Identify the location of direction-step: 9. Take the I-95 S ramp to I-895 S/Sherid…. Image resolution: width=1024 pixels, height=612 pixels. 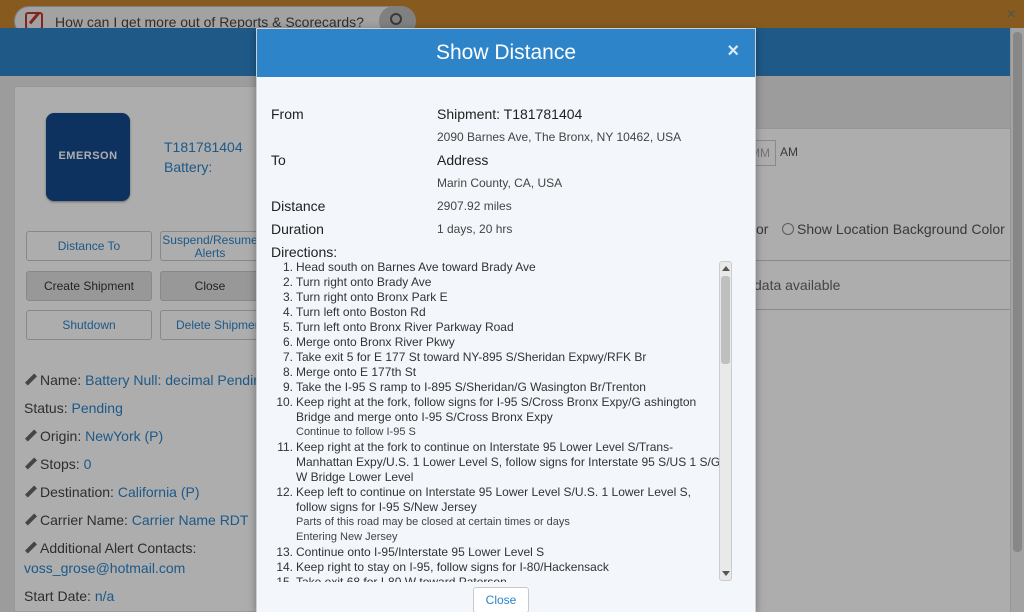
(497, 387).